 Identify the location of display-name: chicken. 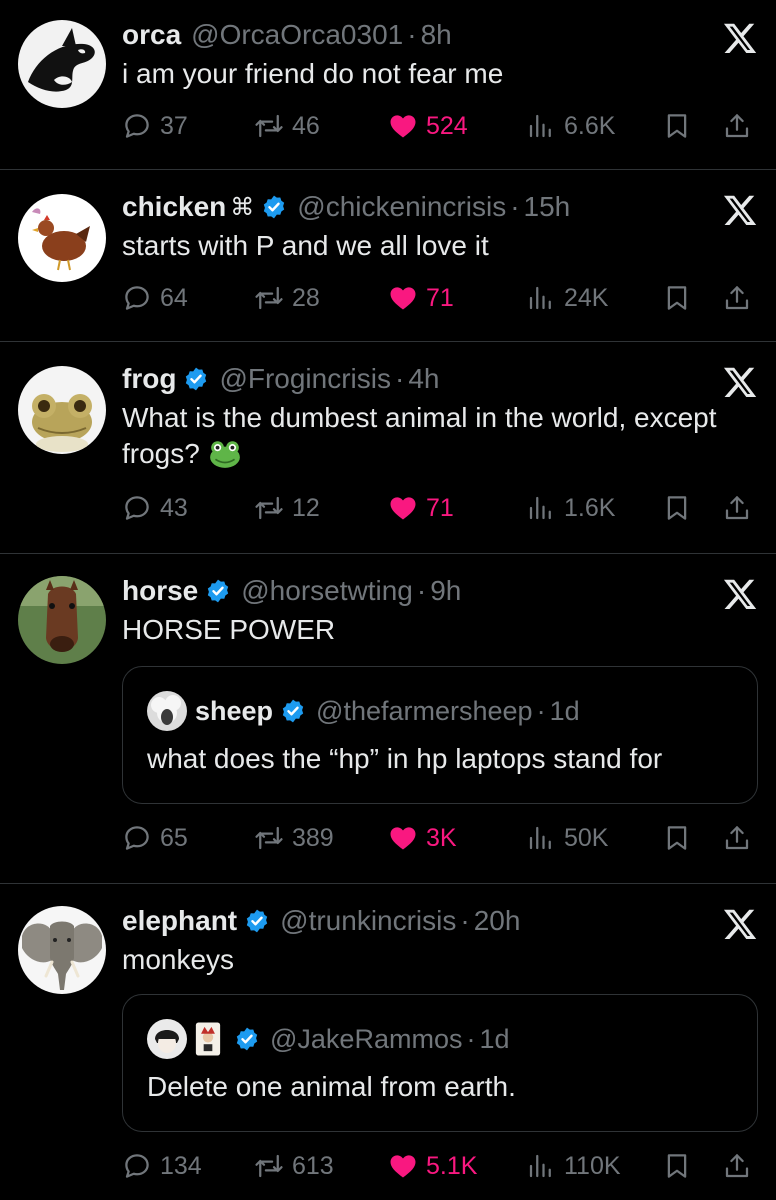
(174, 207).